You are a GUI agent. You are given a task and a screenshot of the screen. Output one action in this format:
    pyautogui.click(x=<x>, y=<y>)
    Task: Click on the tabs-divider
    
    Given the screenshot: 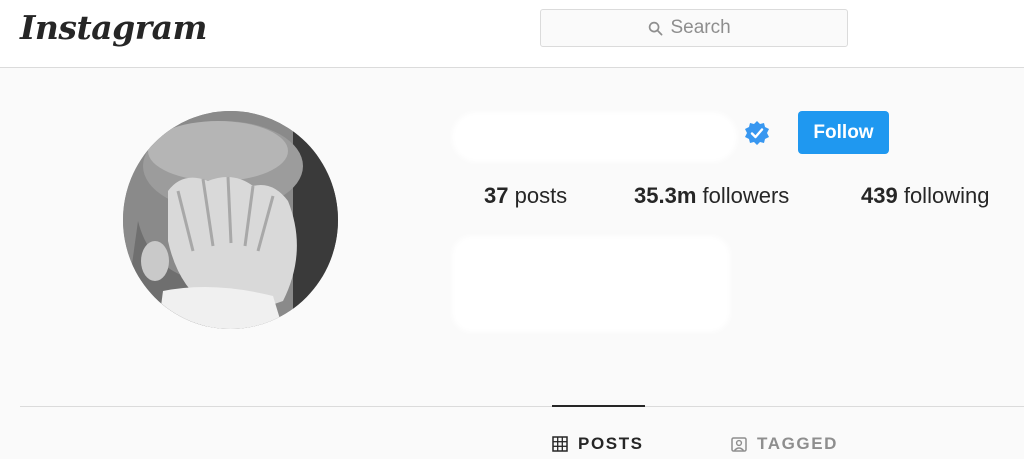 What is the action you would take?
    pyautogui.click(x=522, y=406)
    